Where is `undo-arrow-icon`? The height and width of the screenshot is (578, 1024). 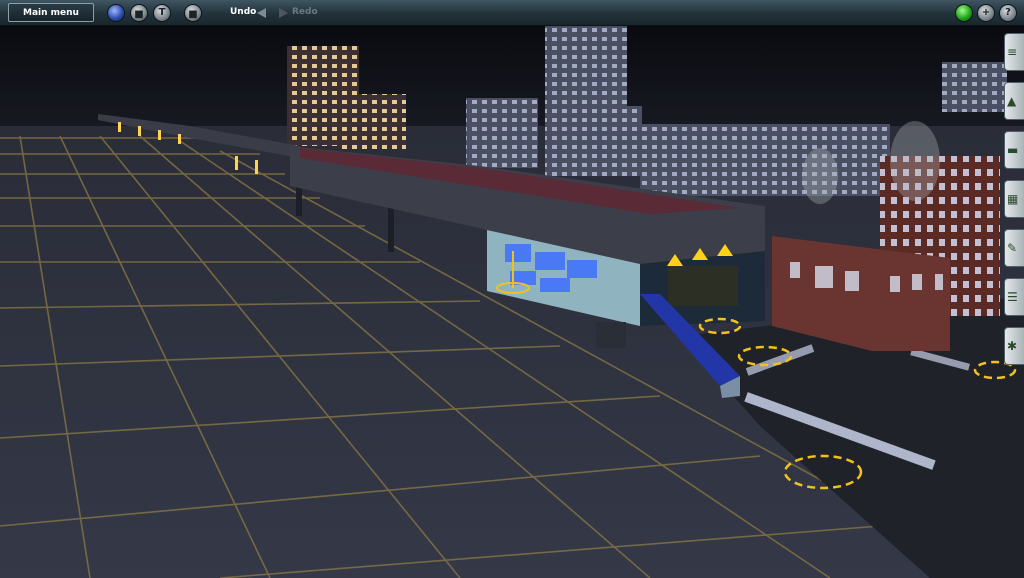 undo-arrow-icon is located at coordinates (261, 13).